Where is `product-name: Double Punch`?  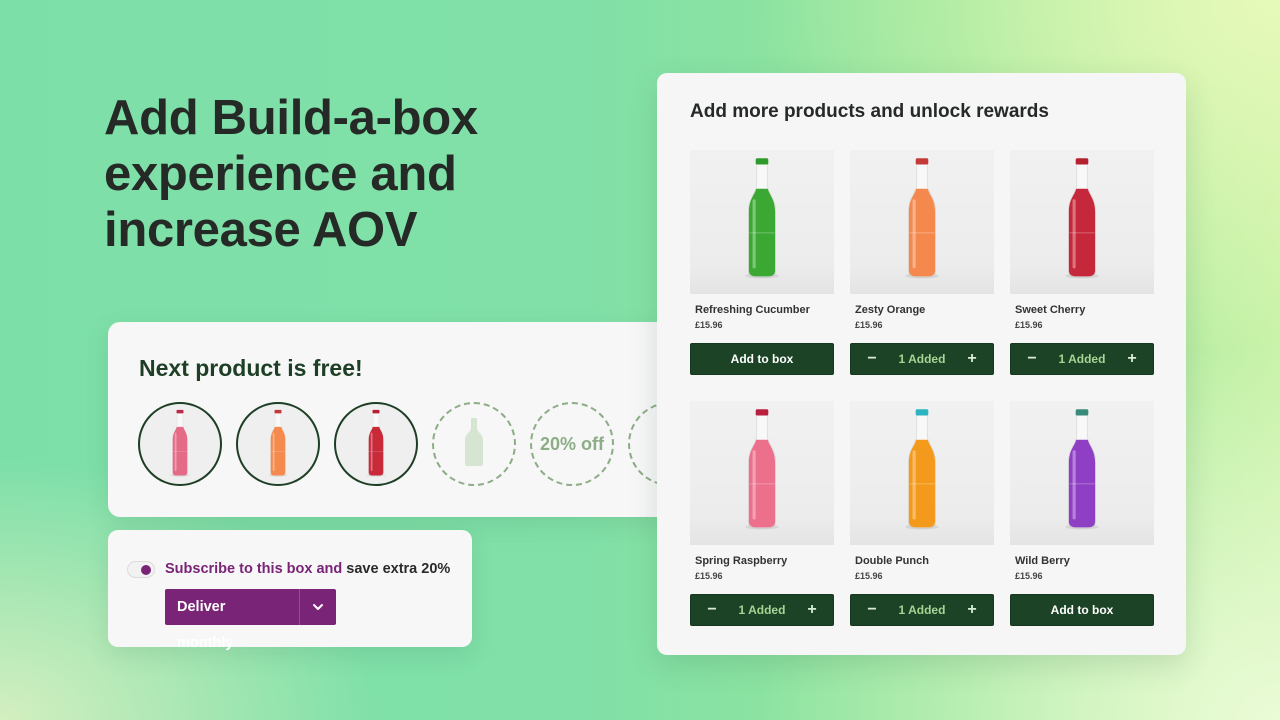 product-name: Double Punch is located at coordinates (924, 562).